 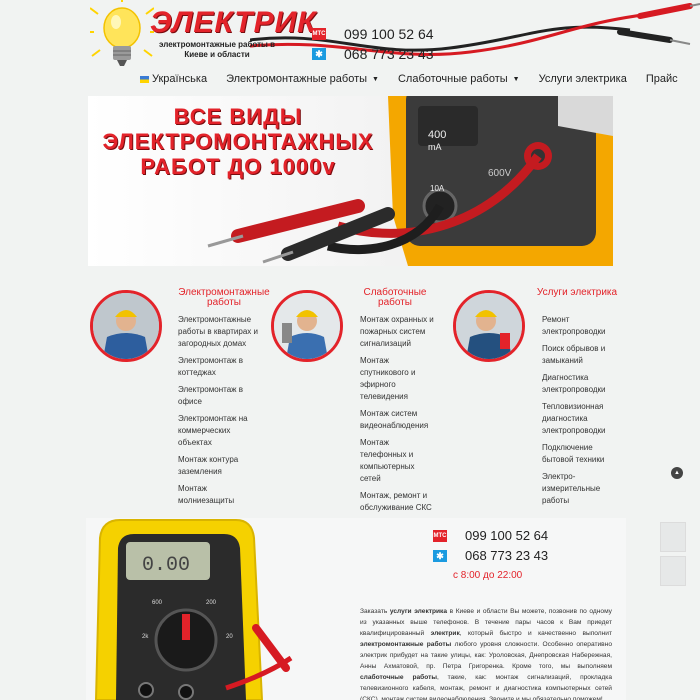 I want to click on logo-title: ЭЛЕКТРИК, so click(x=233, y=23).